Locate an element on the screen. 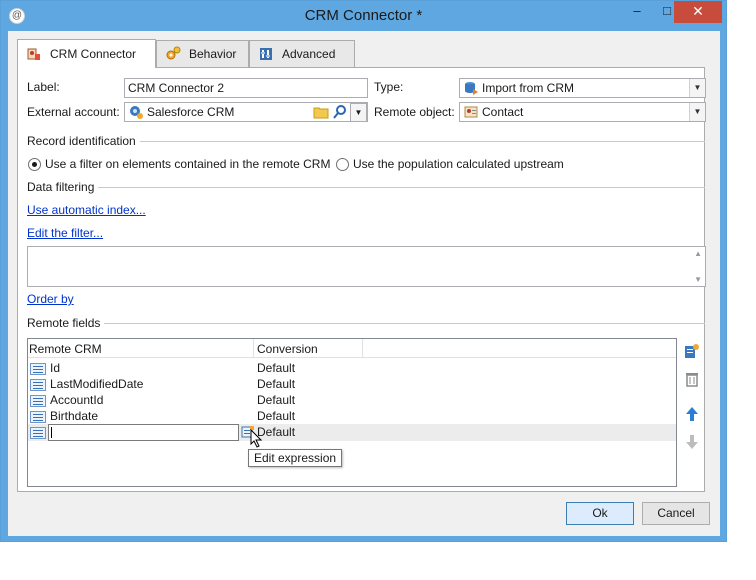 This screenshot has width=756, height=580. external-account-icon is located at coordinates (136, 112).